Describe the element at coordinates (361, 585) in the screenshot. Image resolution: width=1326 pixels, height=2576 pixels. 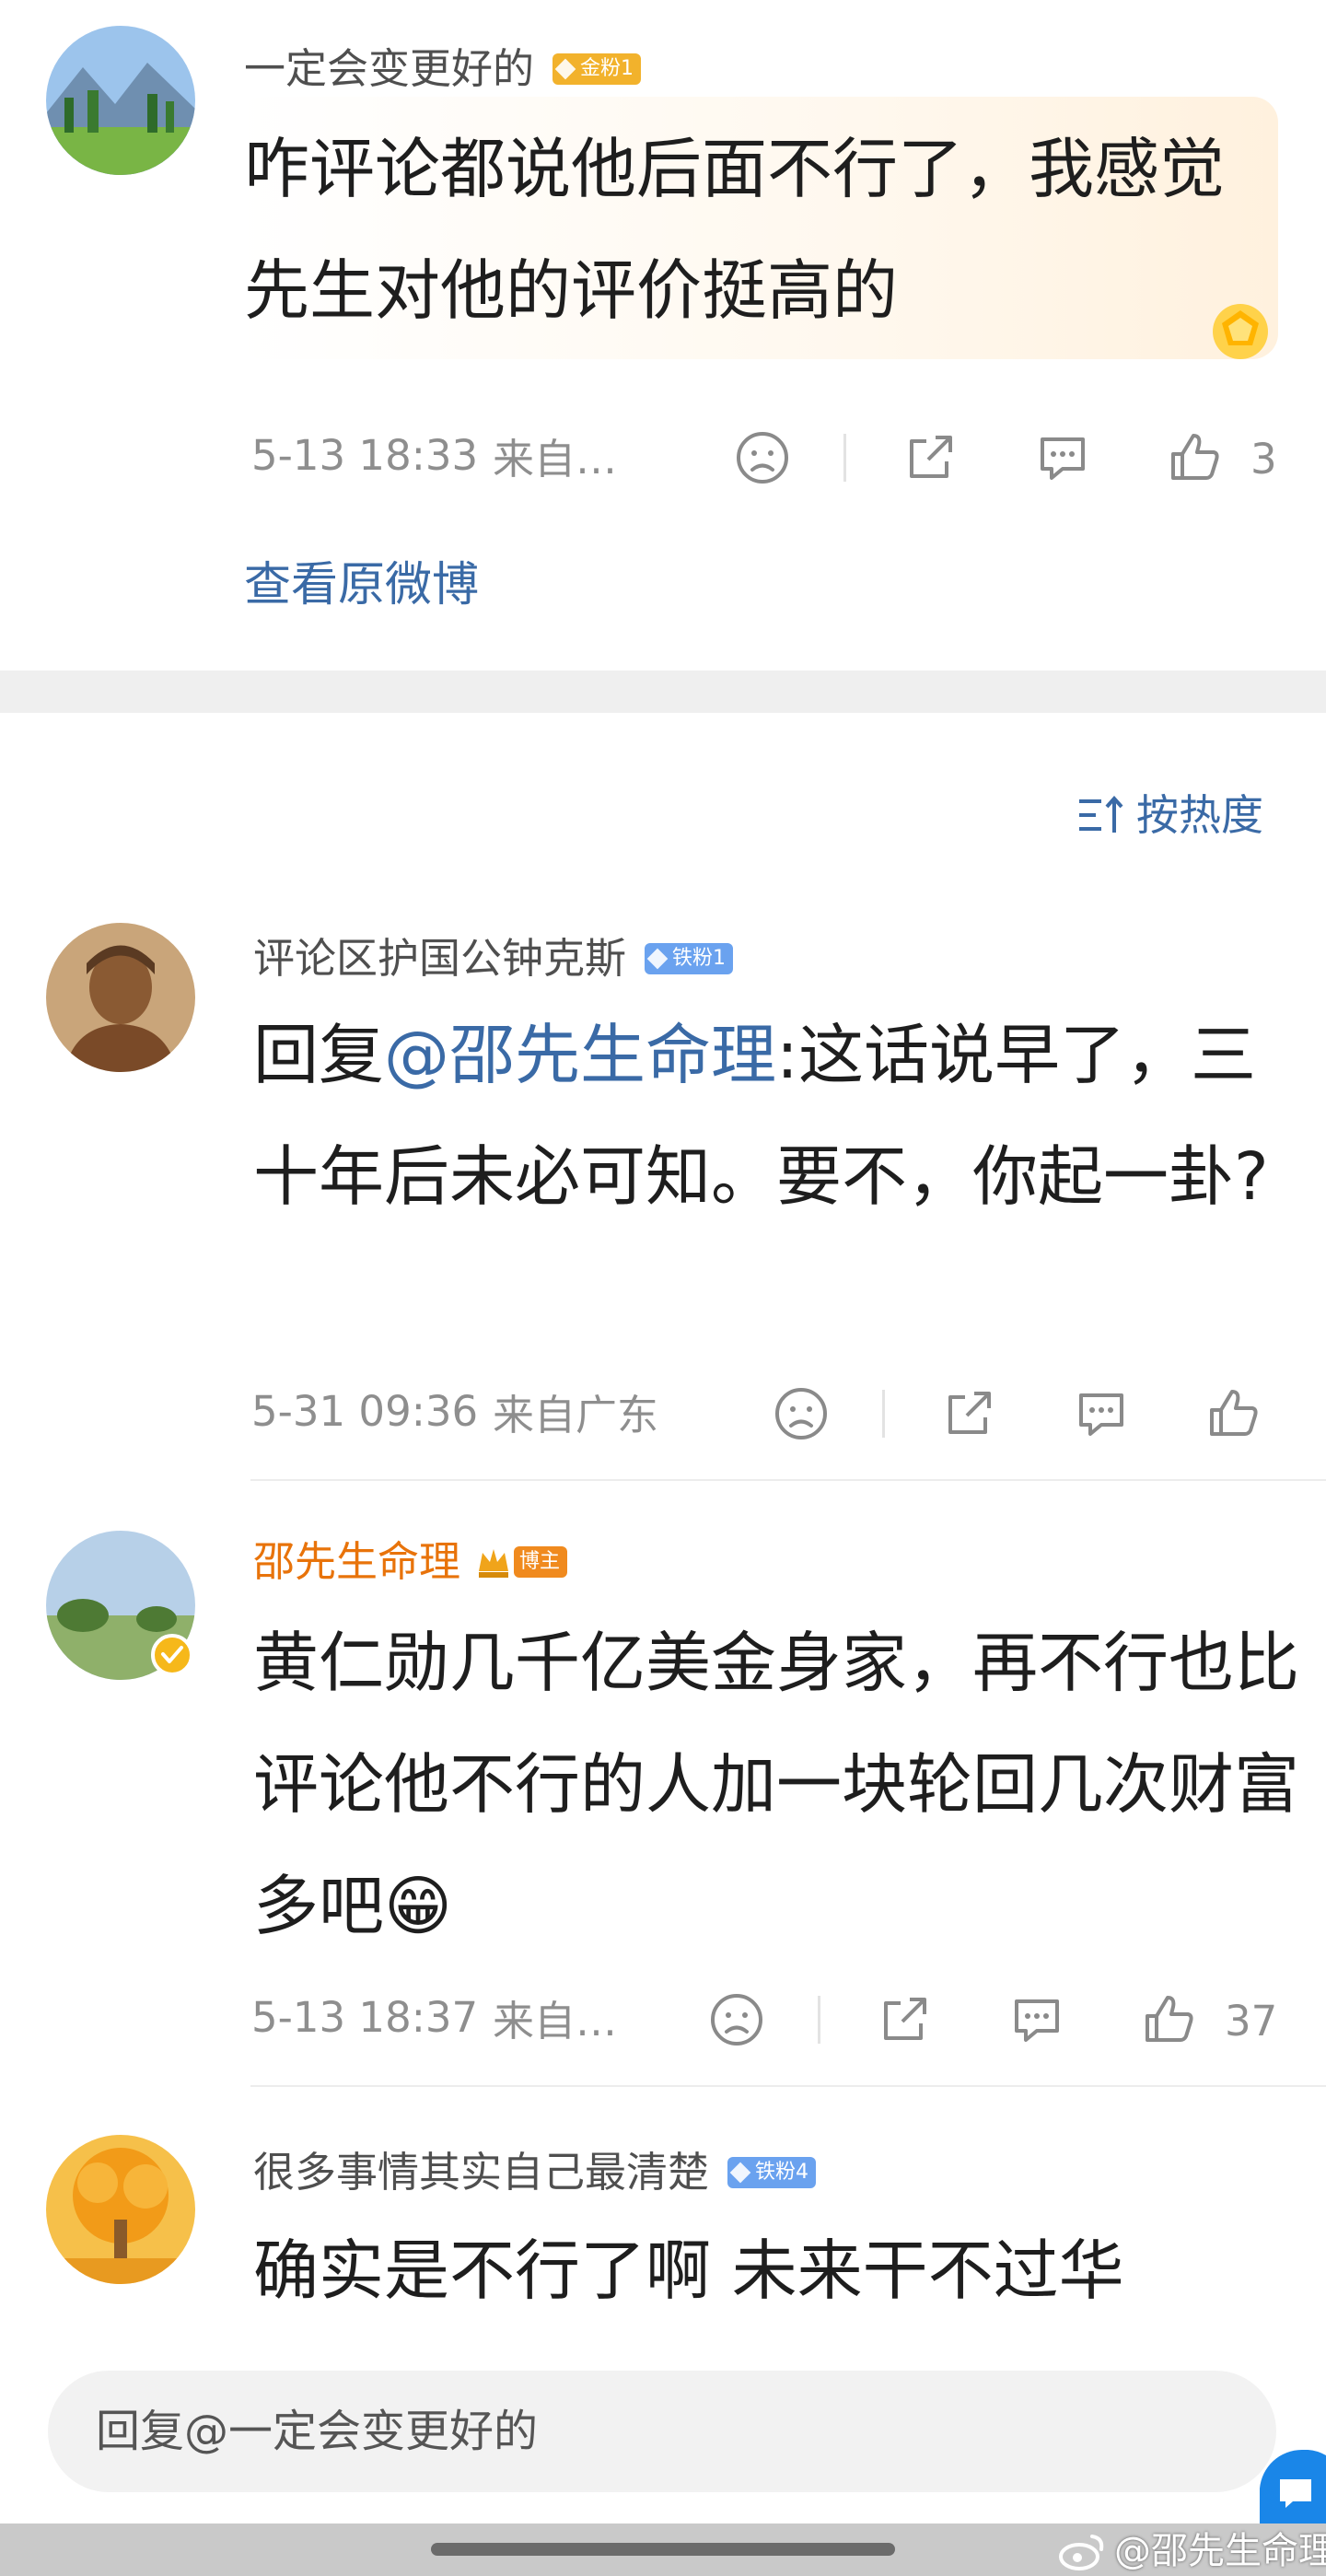
I see `view-original-link: 查看原微博` at that location.